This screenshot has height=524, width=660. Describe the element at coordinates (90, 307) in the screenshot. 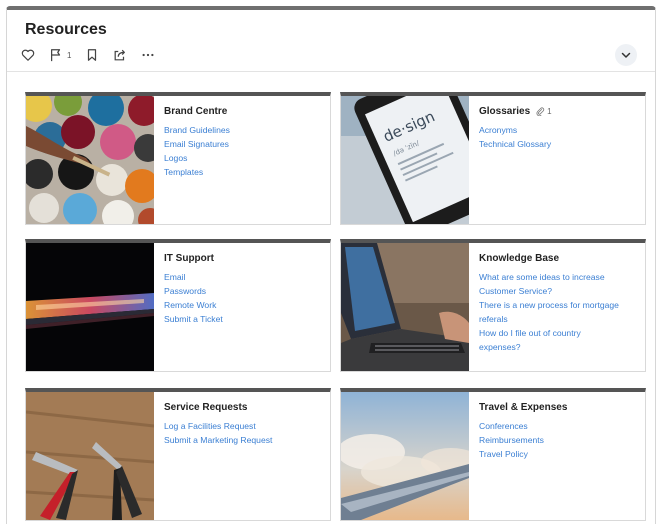

I see `card-image-laptop-dark` at that location.